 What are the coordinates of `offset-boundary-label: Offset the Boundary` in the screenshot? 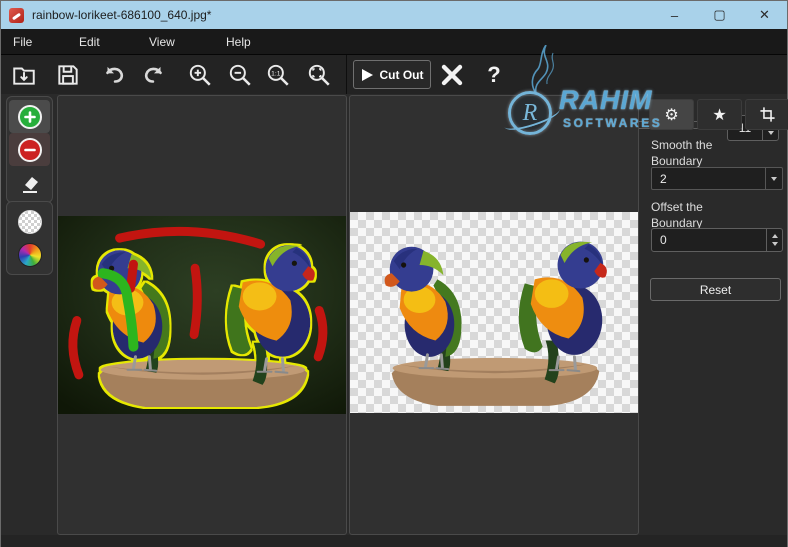 It's located at (677, 215).